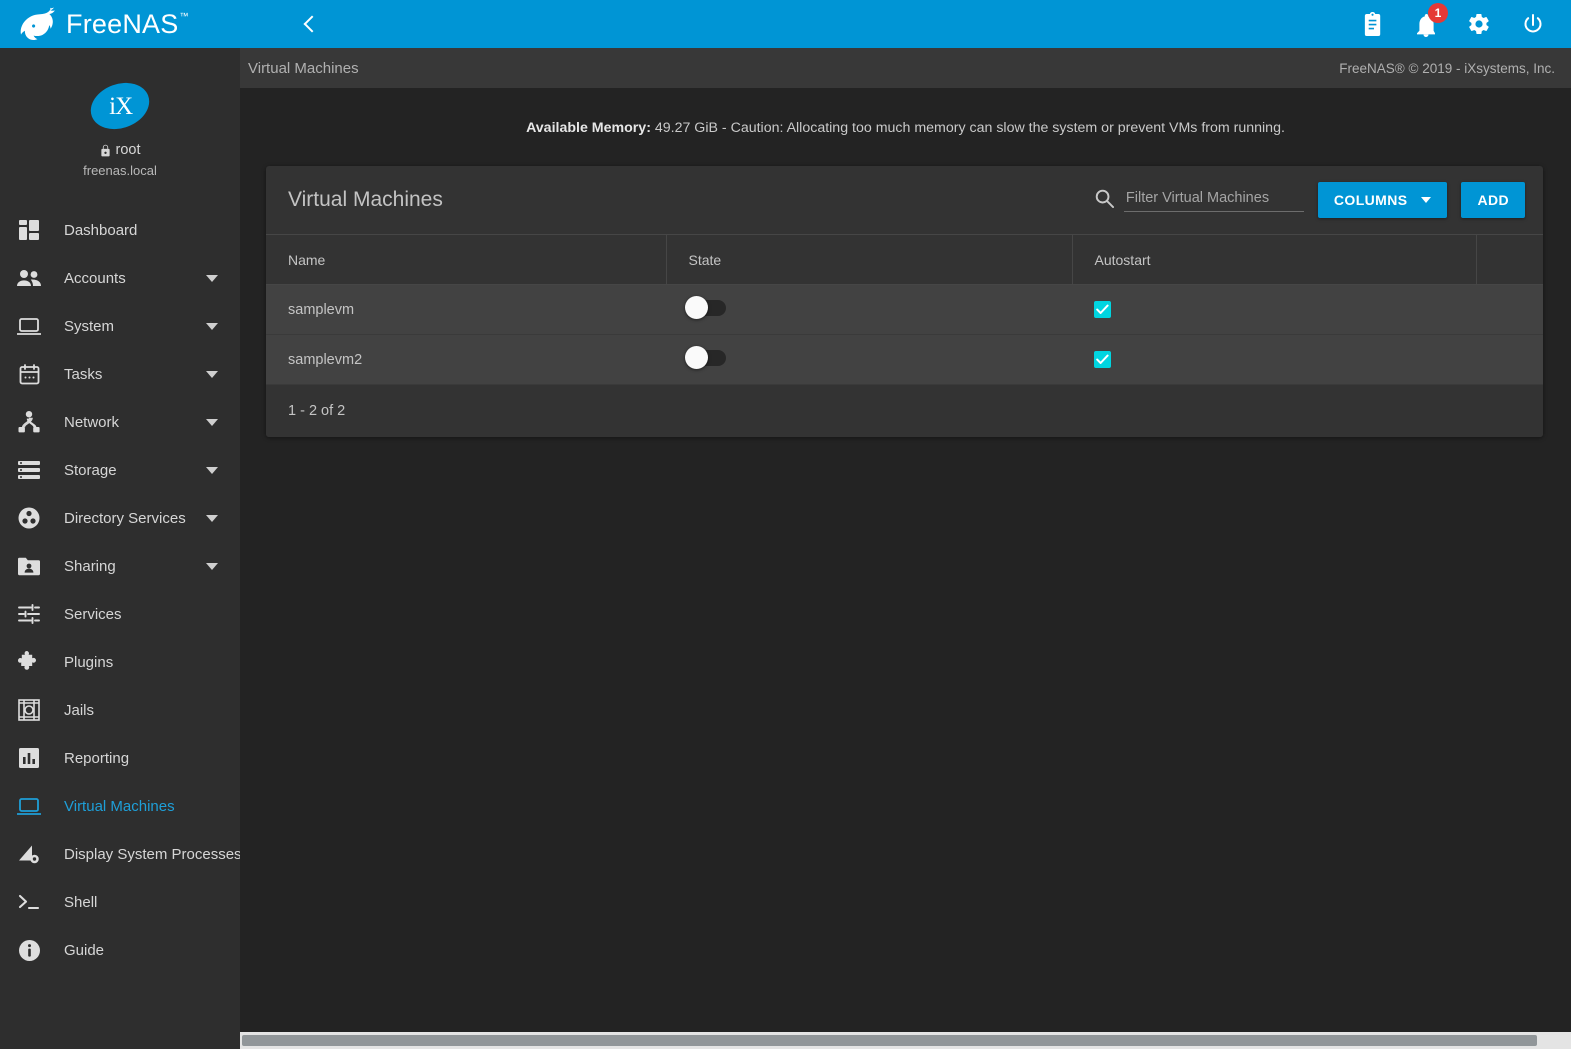 The image size is (1571, 1049). I want to click on system-icon, so click(29, 326).